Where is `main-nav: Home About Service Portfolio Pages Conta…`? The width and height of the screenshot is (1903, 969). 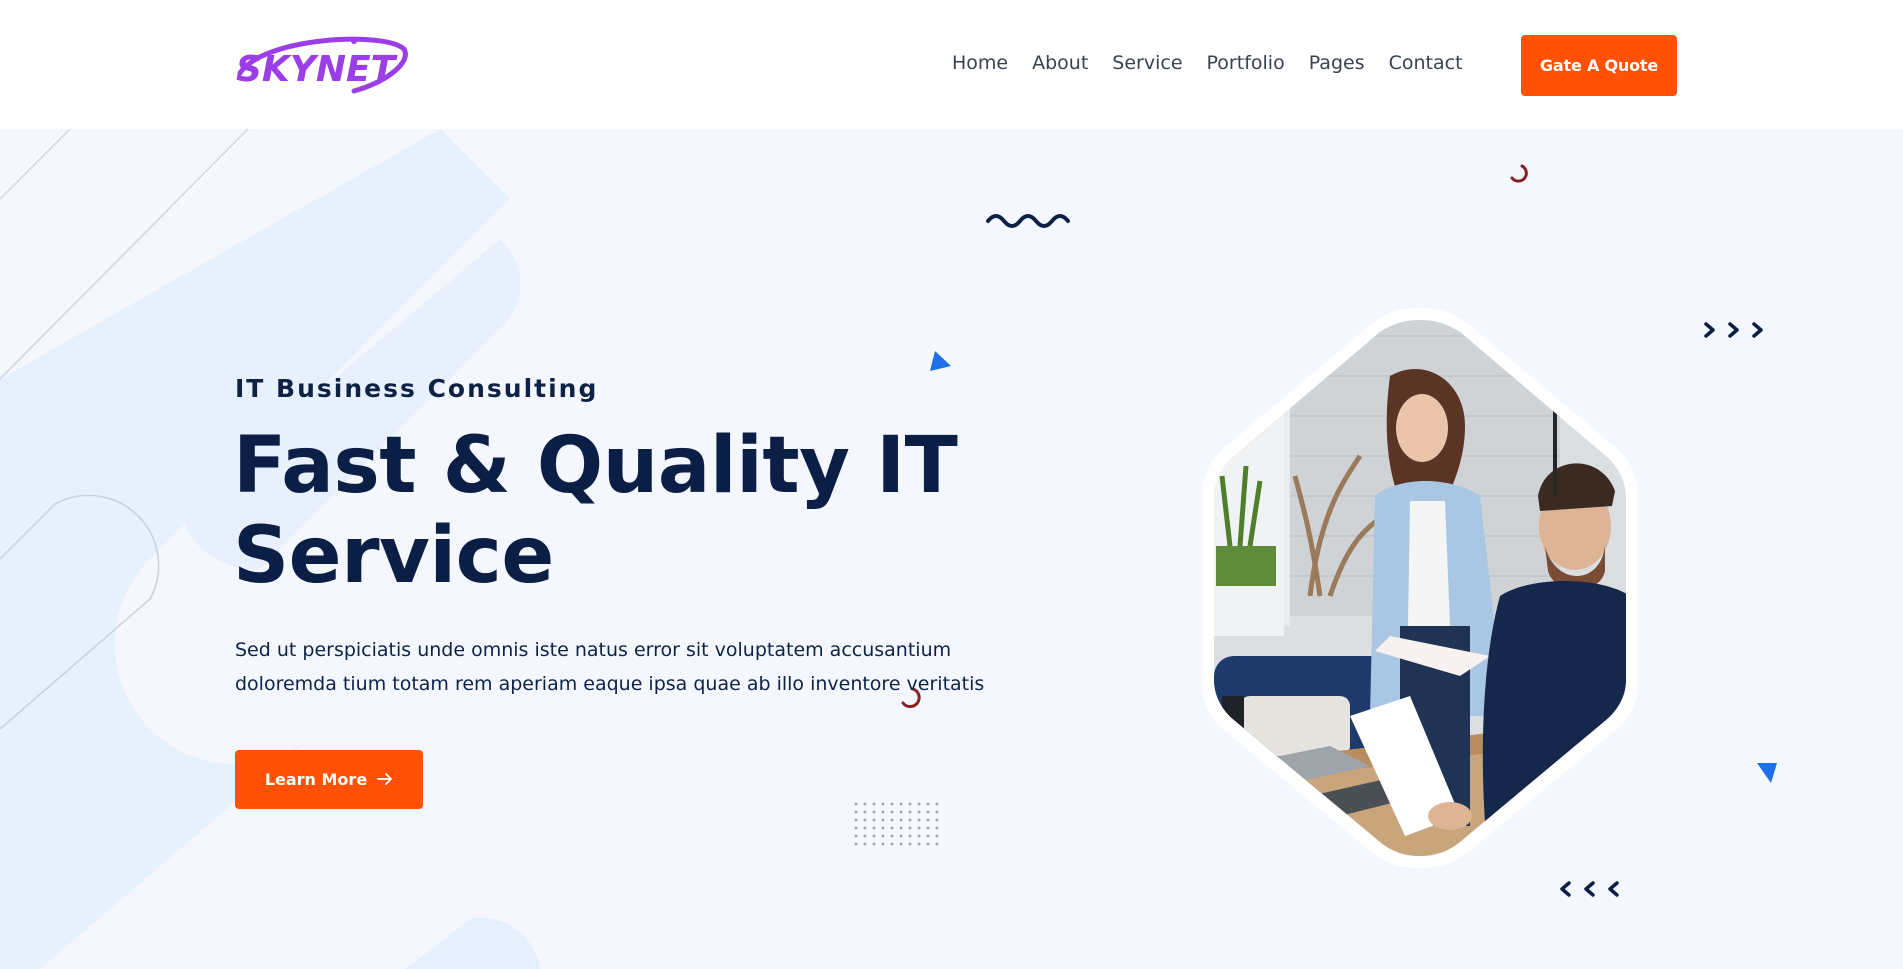
main-nav: Home About Service Portfolio Pages Conta… is located at coordinates (1219, 63).